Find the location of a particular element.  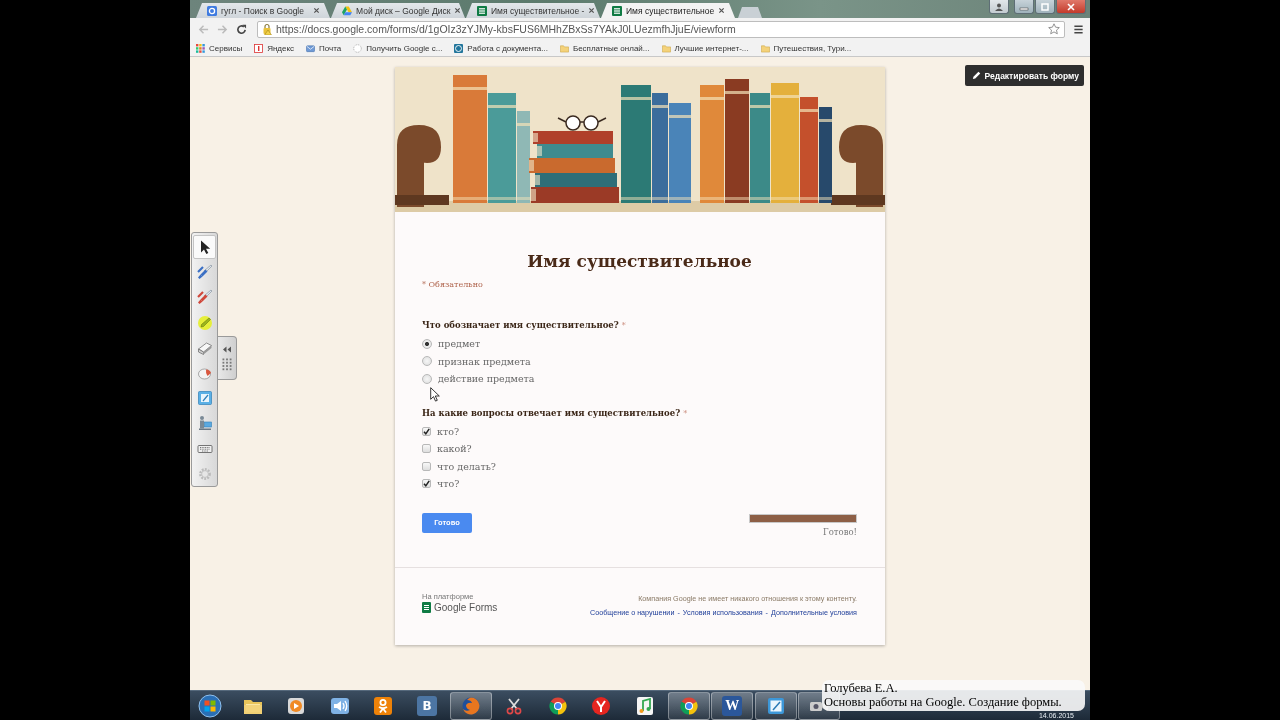

site-icon is located at coordinates (459, 48).